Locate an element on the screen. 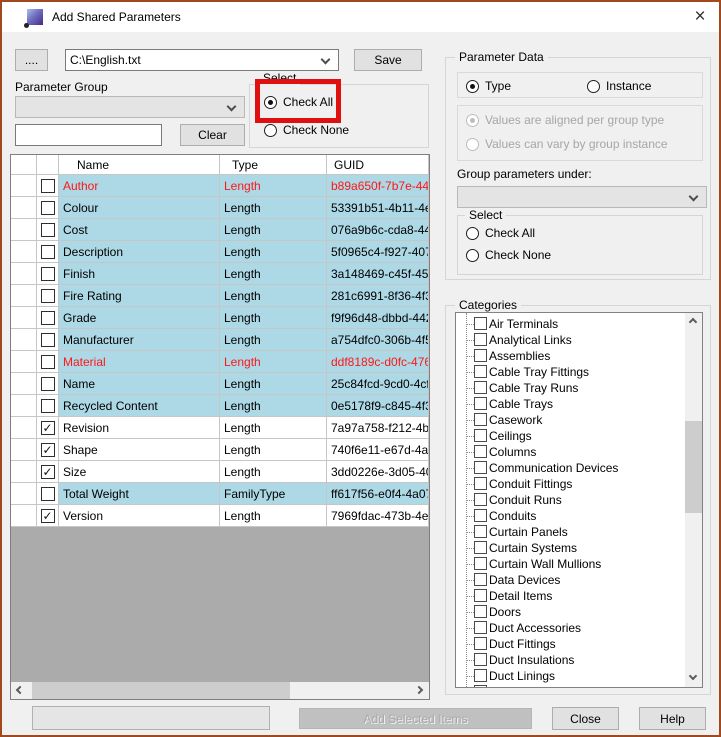 Image resolution: width=721 pixels, height=737 pixels. category-item: Curtain Panels is located at coordinates (570, 532).